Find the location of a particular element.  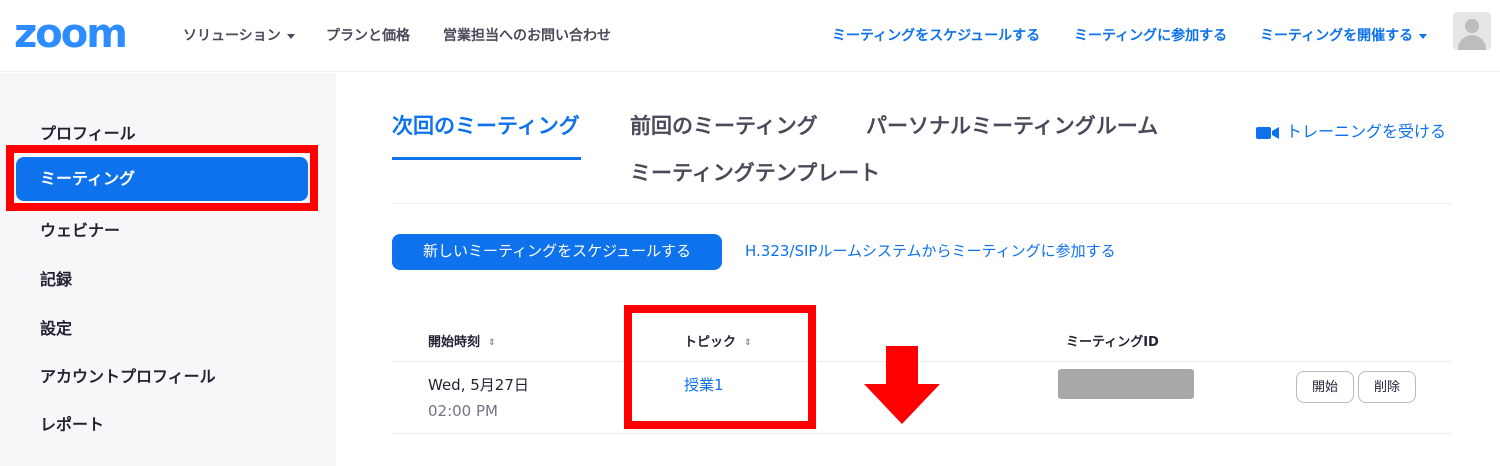

nav-host-meeting-label: ミーティングを開催する is located at coordinates (1337, 36).